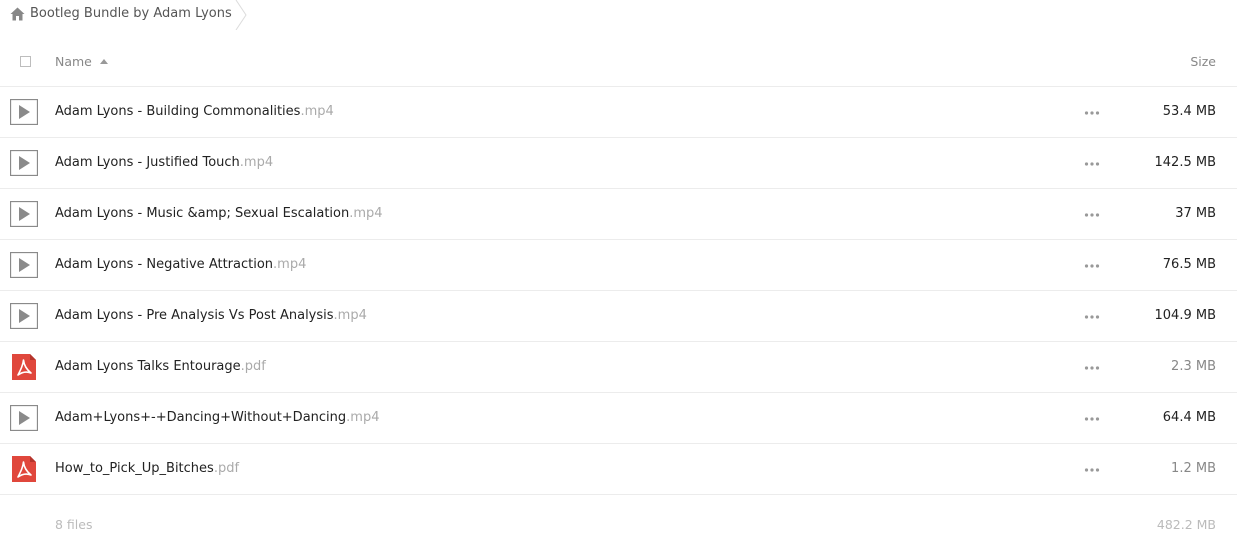 The height and width of the screenshot is (545, 1237). What do you see at coordinates (618, 469) in the screenshot?
I see `file-row: How_to_Pick_Up_Bitches.pdf 1.2 MB` at bounding box center [618, 469].